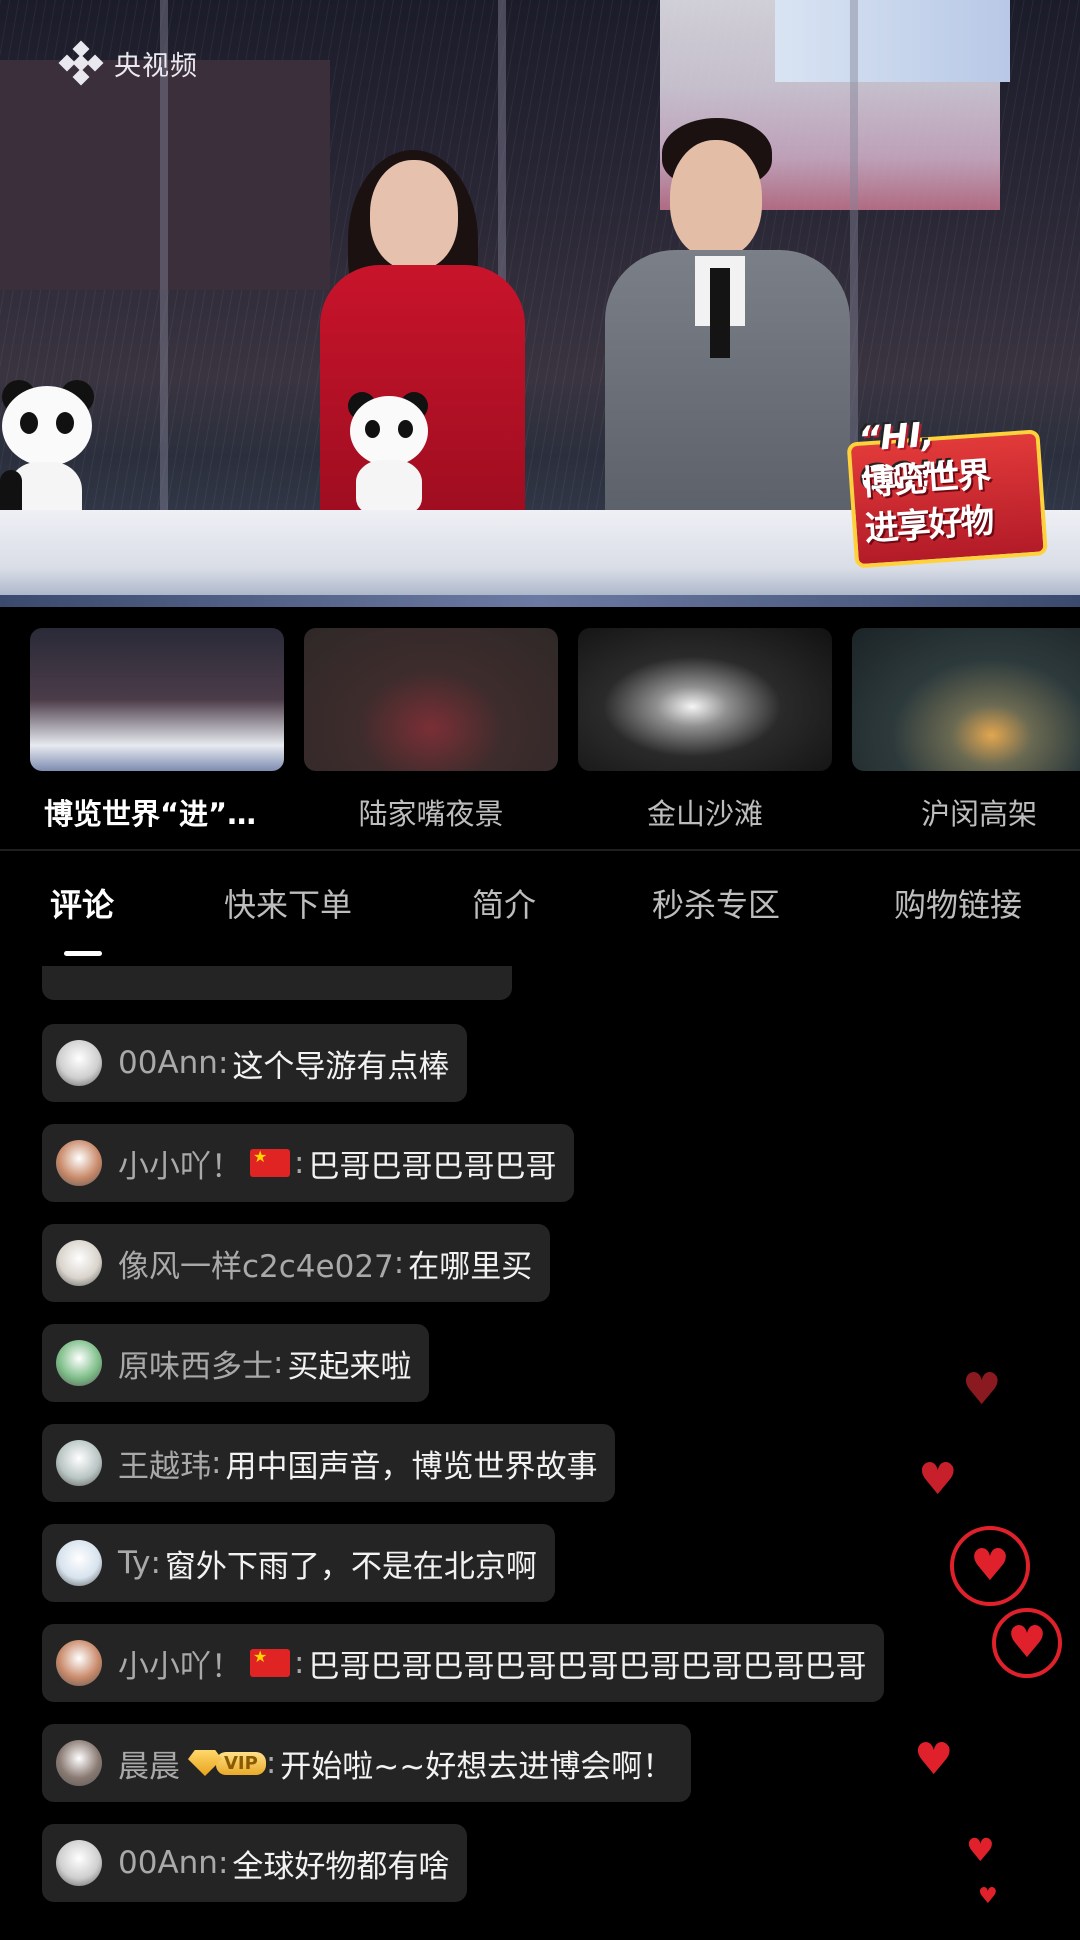 The height and width of the screenshot is (1940, 1080). Describe the element at coordinates (341, 1866) in the screenshot. I see `comment-text: 全球好物都有啥` at that location.